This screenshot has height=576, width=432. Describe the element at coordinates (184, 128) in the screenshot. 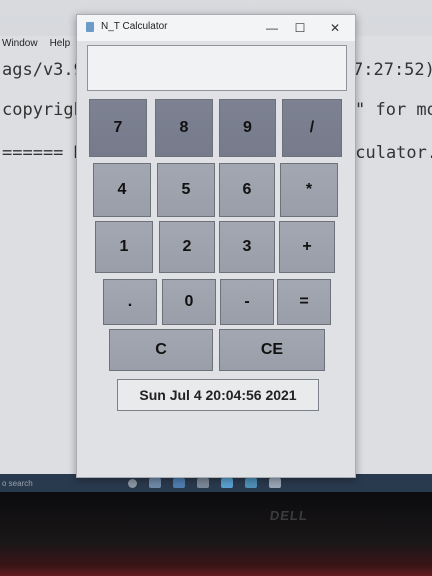

I see `key-8-button: 8` at that location.